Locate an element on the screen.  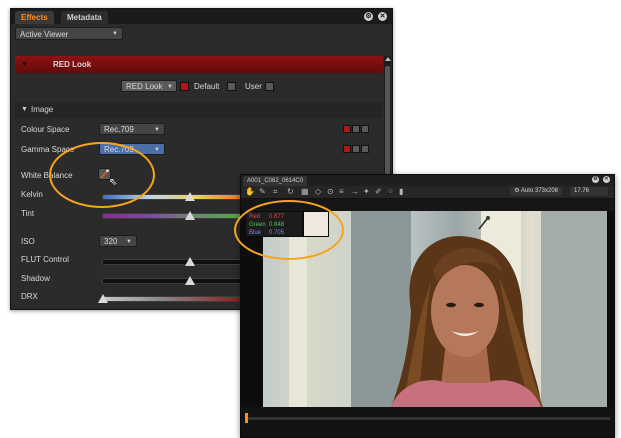
tint-slider-thumb is located at coordinates (189, 215).